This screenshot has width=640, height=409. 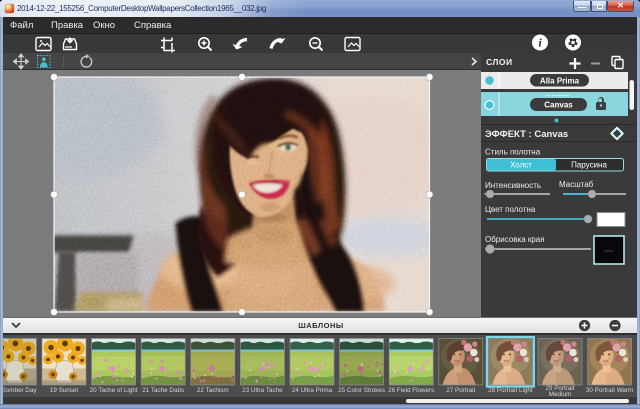 What do you see at coordinates (513, 152) in the screenshot?
I see `svg-text: Стиль полотна` at bounding box center [513, 152].